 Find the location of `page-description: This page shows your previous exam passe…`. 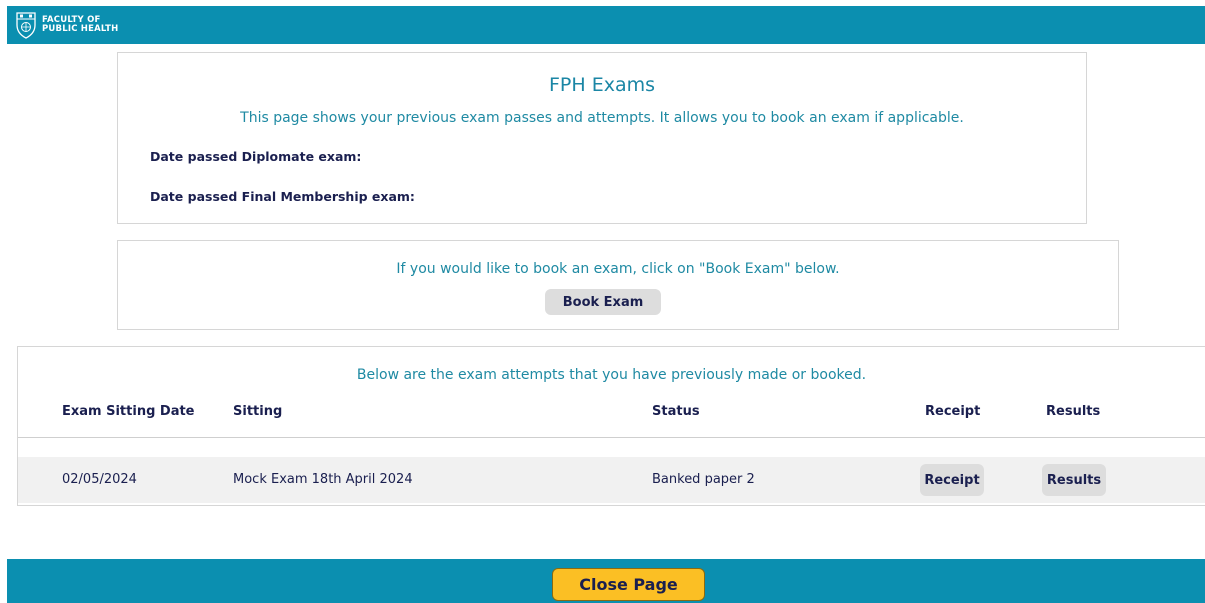

page-description: This page shows your previous exam passe… is located at coordinates (602, 118).